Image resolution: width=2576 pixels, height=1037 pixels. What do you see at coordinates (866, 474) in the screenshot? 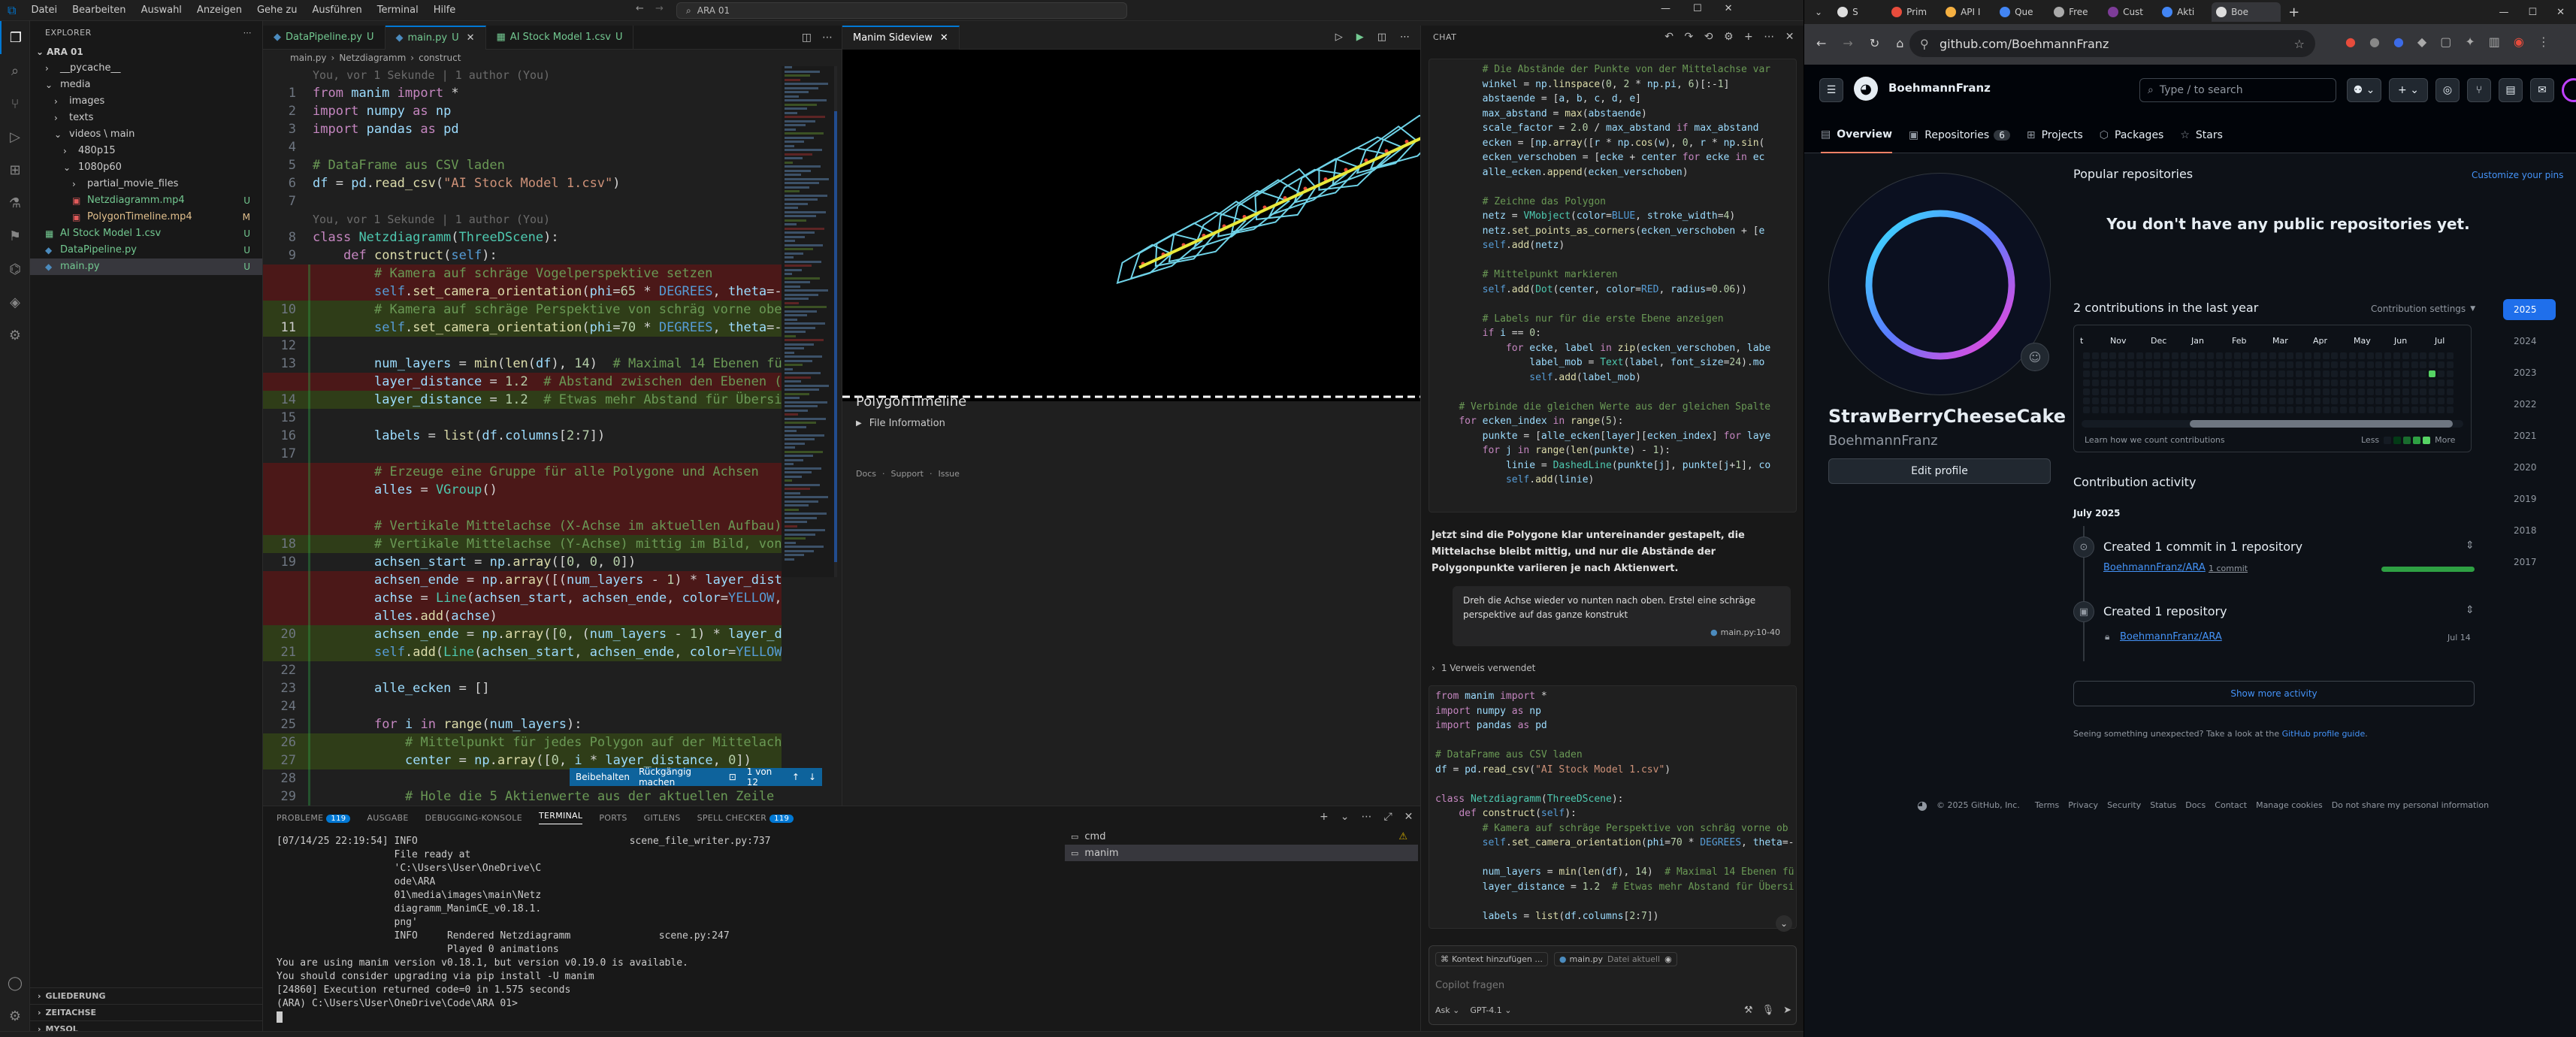
I see `docs-link: Docs` at bounding box center [866, 474].